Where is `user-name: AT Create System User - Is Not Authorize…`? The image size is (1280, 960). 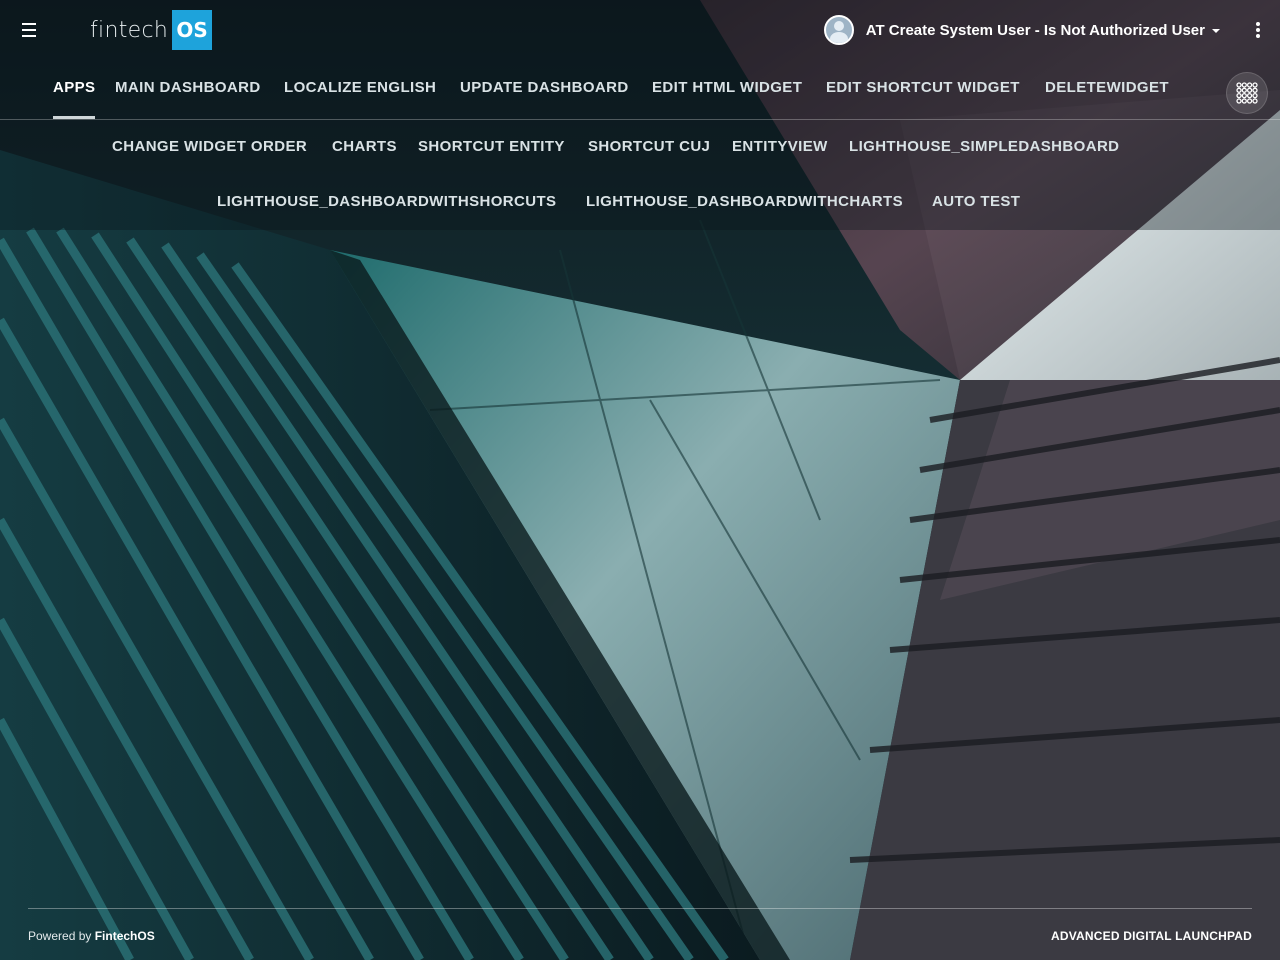 user-name: AT Create System User - Is Not Authorize… is located at coordinates (1035, 30).